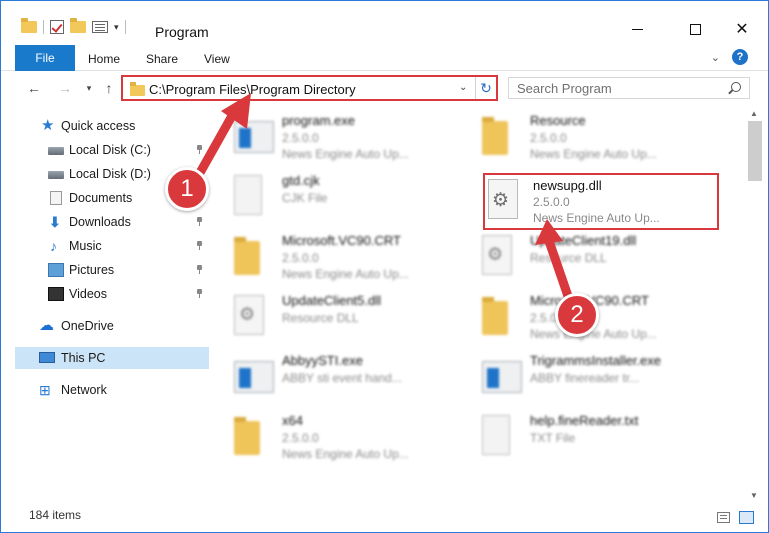 This screenshot has height=533, width=769. What do you see at coordinates (187, 189) in the screenshot?
I see `callout-badge-1: 1` at bounding box center [187, 189].